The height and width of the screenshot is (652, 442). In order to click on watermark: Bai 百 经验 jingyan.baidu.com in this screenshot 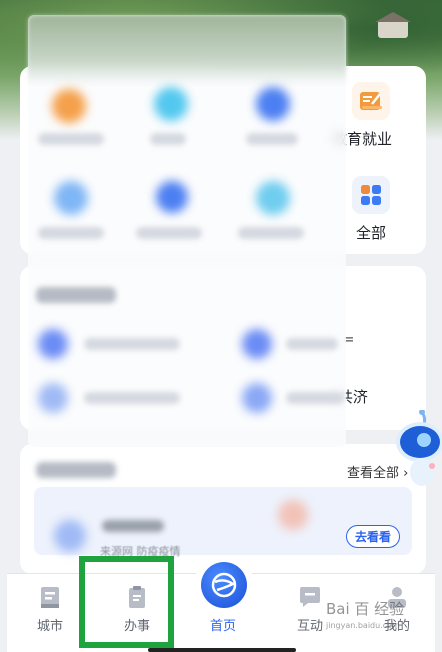, I will do `click(365, 614)`.